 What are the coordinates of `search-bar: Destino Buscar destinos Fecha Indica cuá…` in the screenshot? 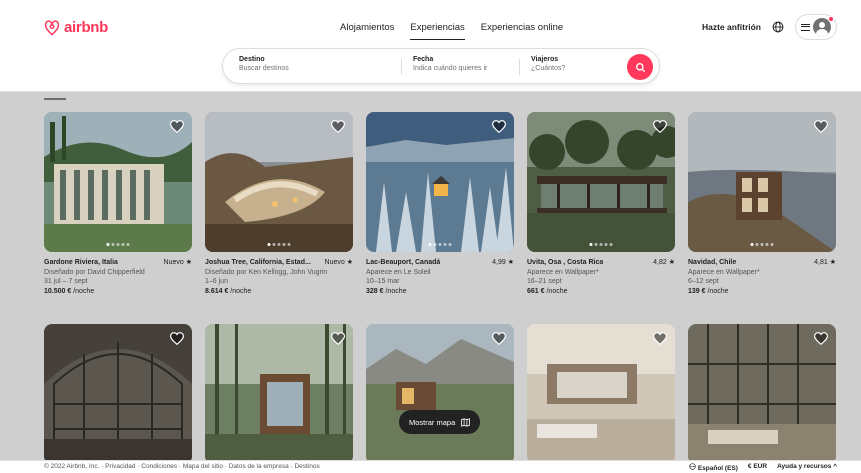 It's located at (441, 66).